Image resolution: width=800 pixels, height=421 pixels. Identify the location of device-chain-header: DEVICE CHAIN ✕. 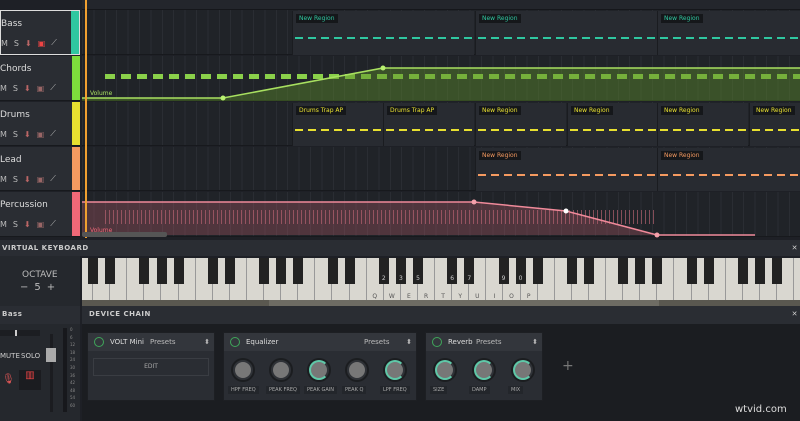
(441, 315).